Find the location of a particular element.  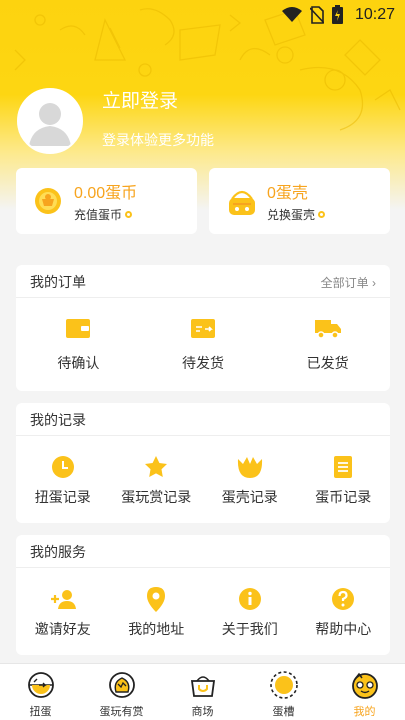

ticket-icon is located at coordinates (203, 328).